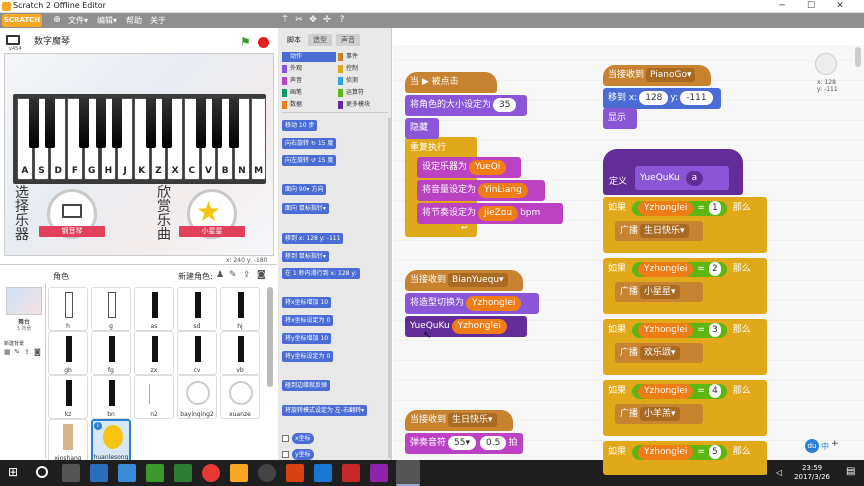  I want to click on palette-block-0: 移动 10 步, so click(300, 125).